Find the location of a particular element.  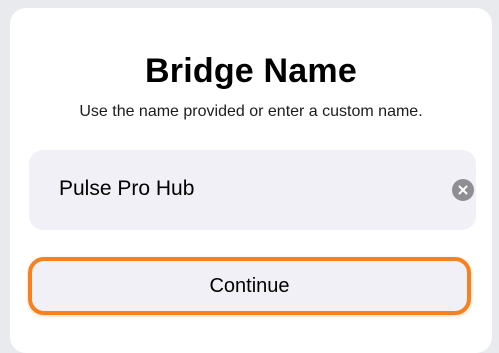

continue-button: Continue is located at coordinates (249, 286).